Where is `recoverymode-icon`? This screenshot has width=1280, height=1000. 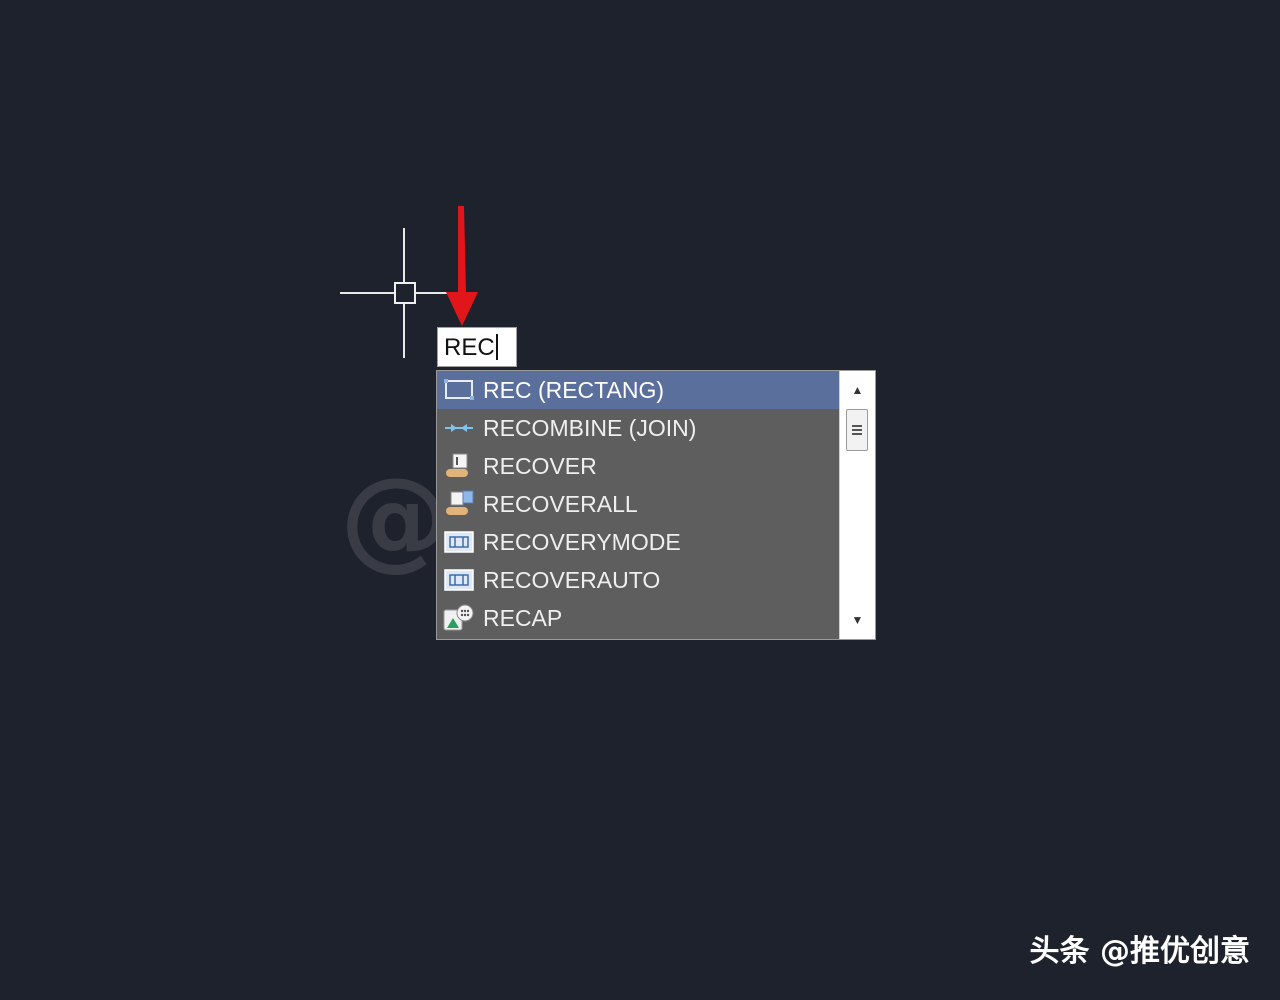
recoverymode-icon is located at coordinates (459, 542).